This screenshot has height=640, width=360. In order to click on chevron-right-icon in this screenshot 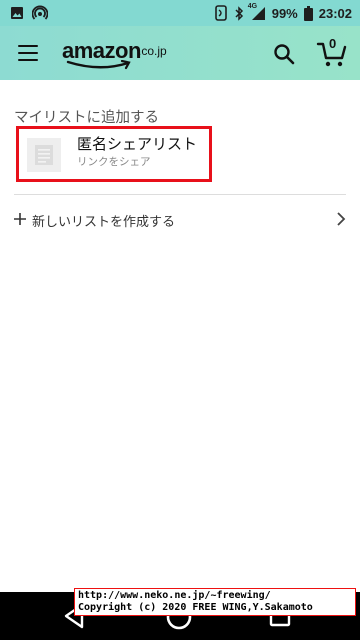, I will do `click(341, 219)`.